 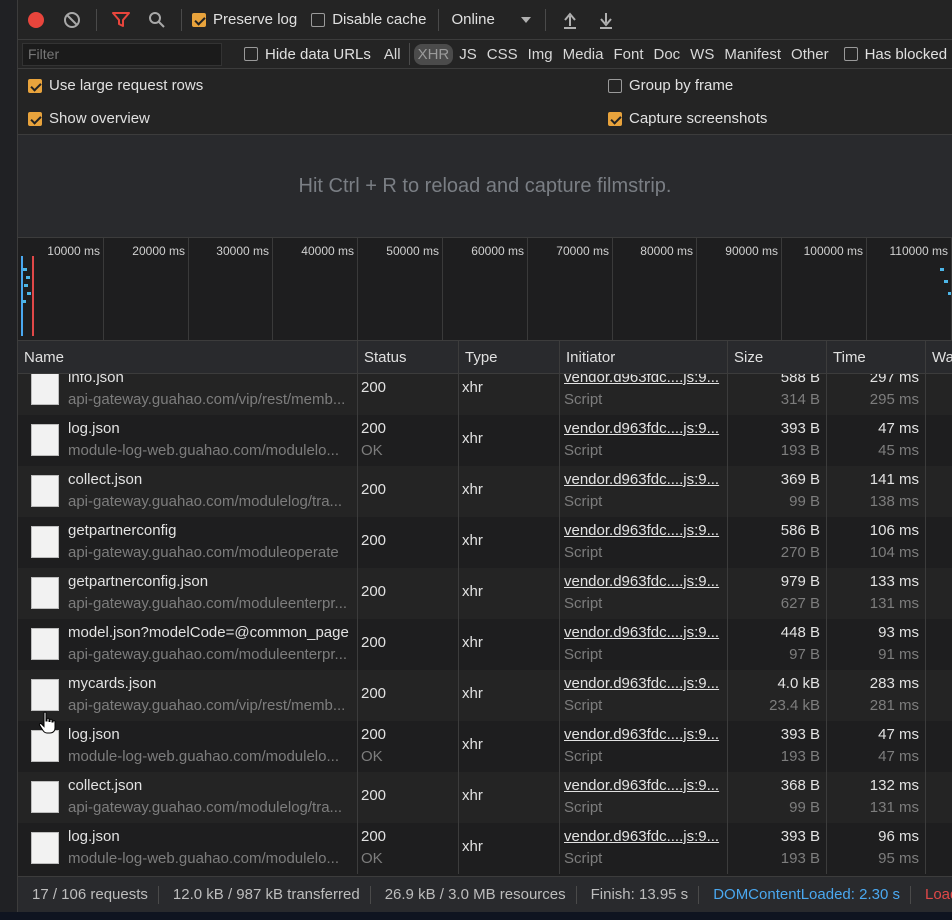 What do you see at coordinates (115, 85) in the screenshot?
I see `use-large-rows-checkbox: Use large request rows` at bounding box center [115, 85].